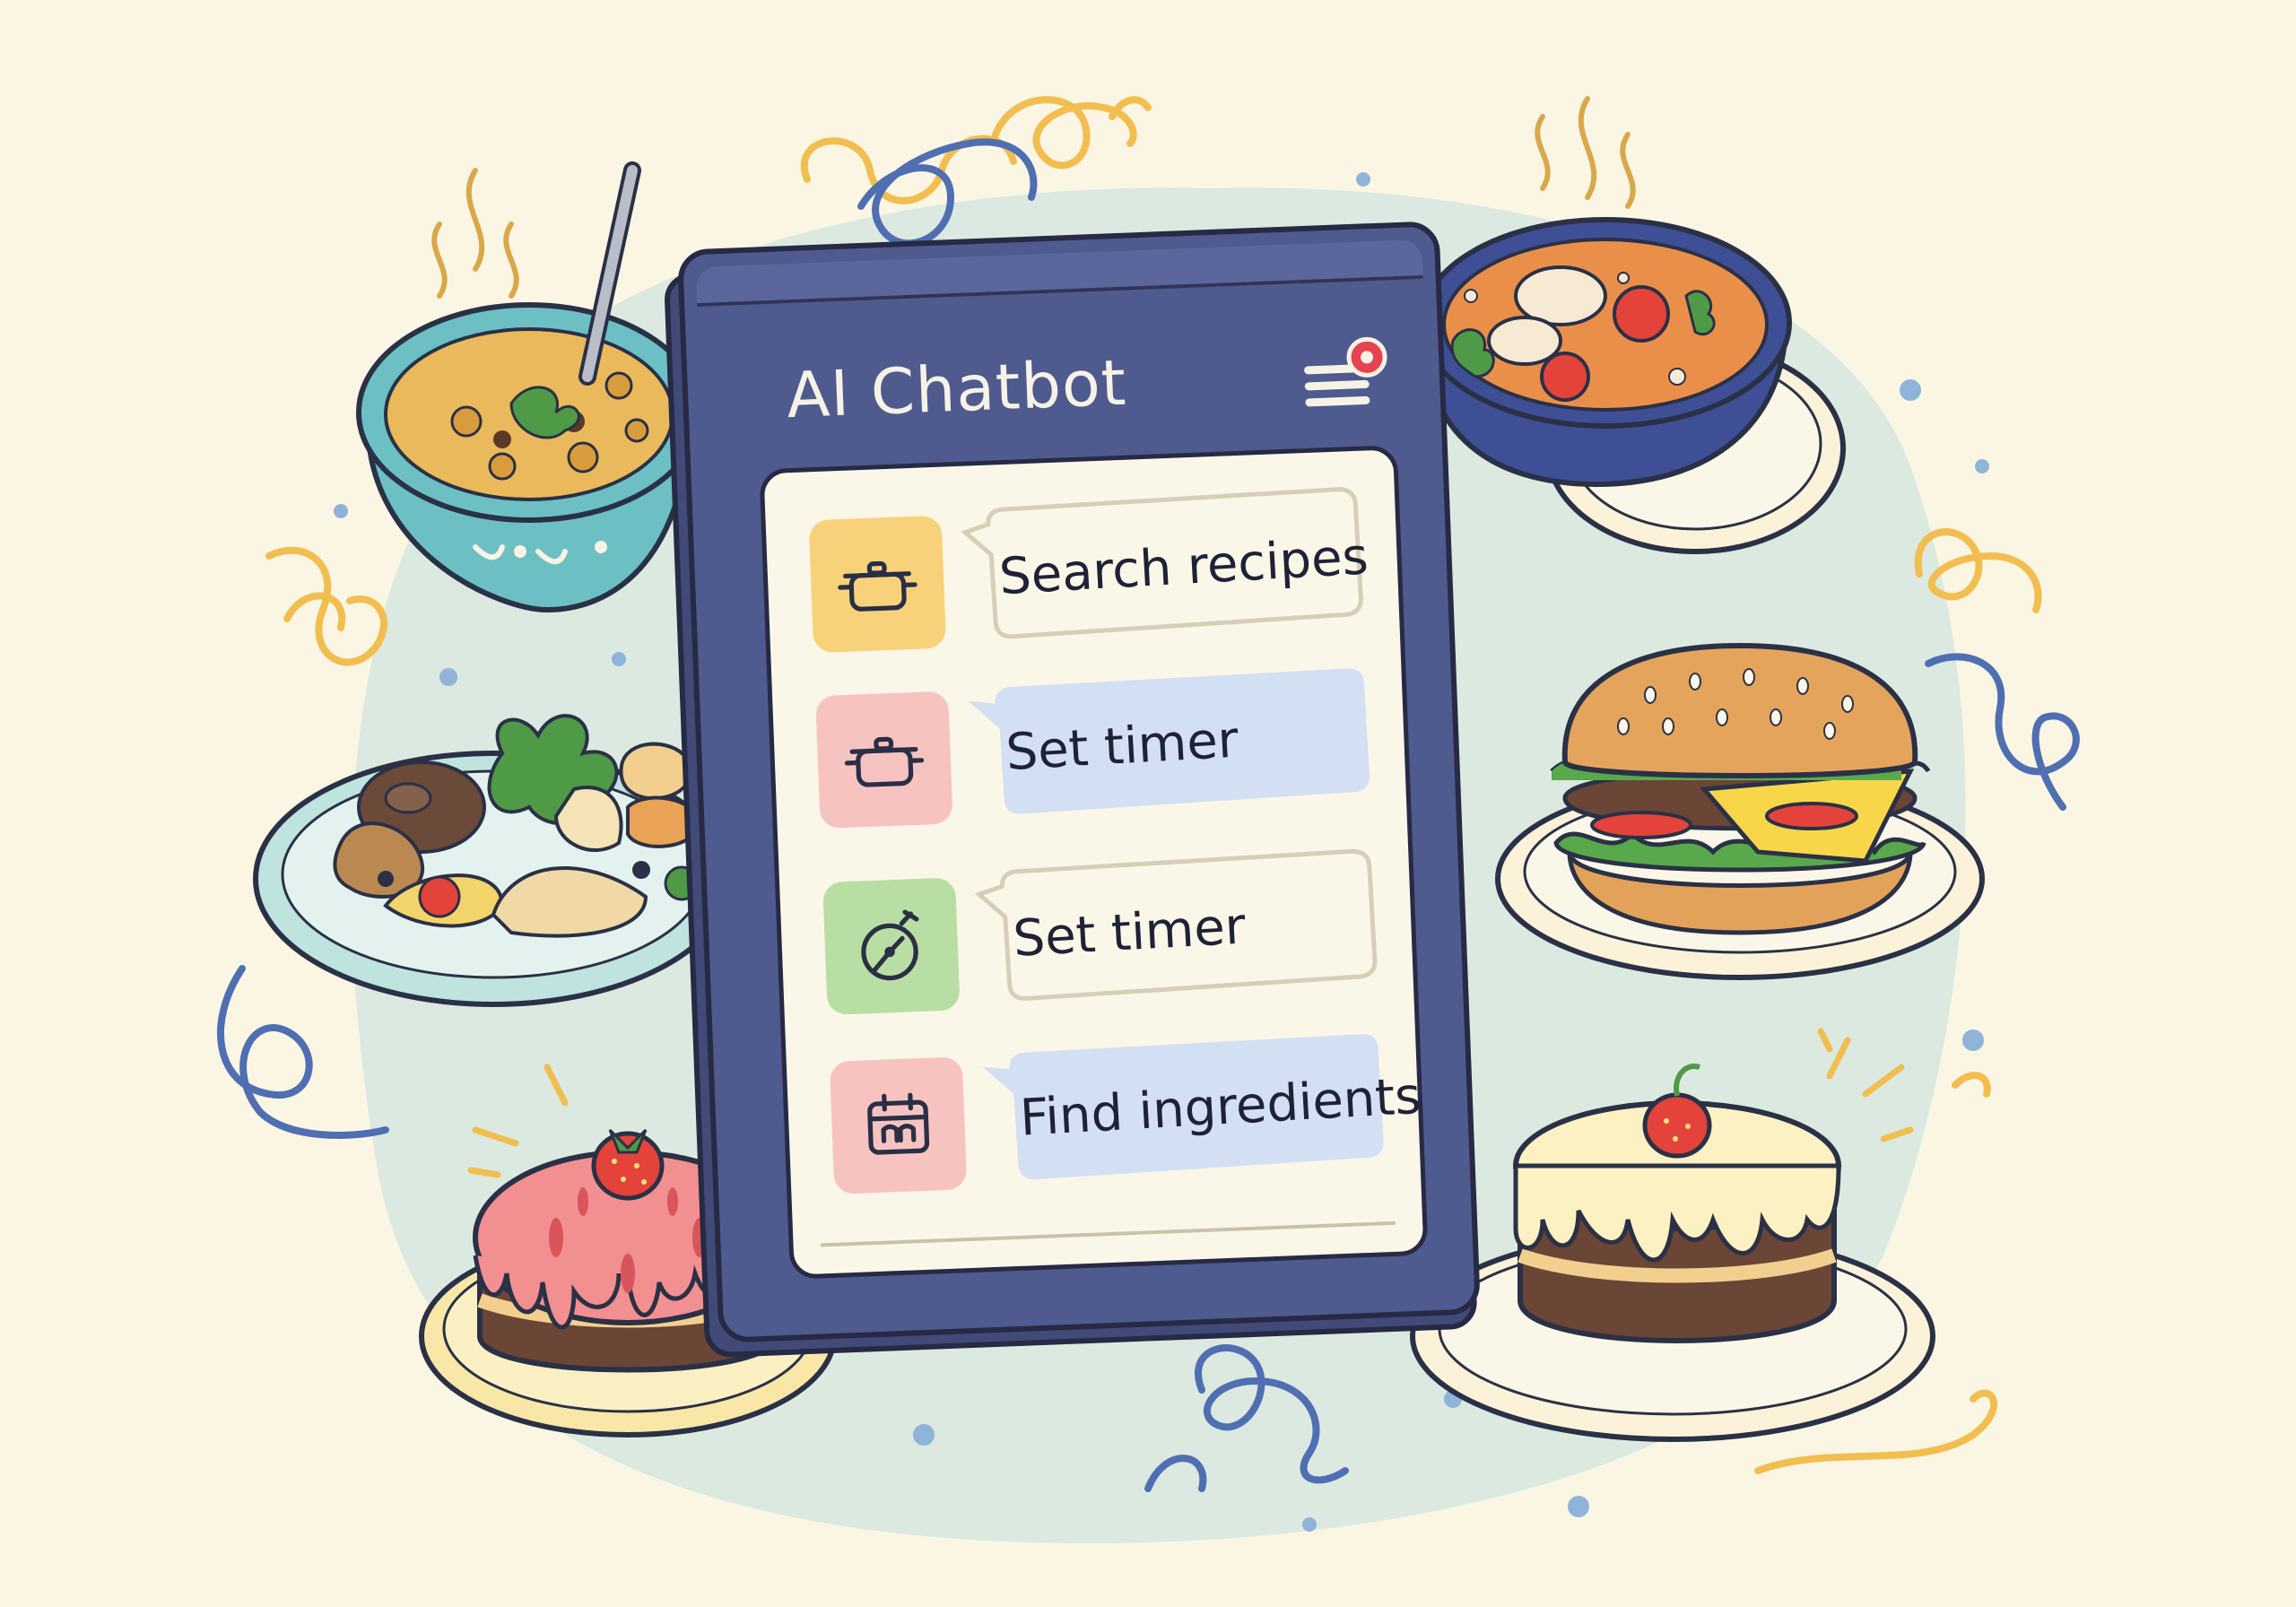 This screenshot has height=1607, width=2296. What do you see at coordinates (1345, 372) in the screenshot?
I see `hamburger-menu-icon` at bounding box center [1345, 372].